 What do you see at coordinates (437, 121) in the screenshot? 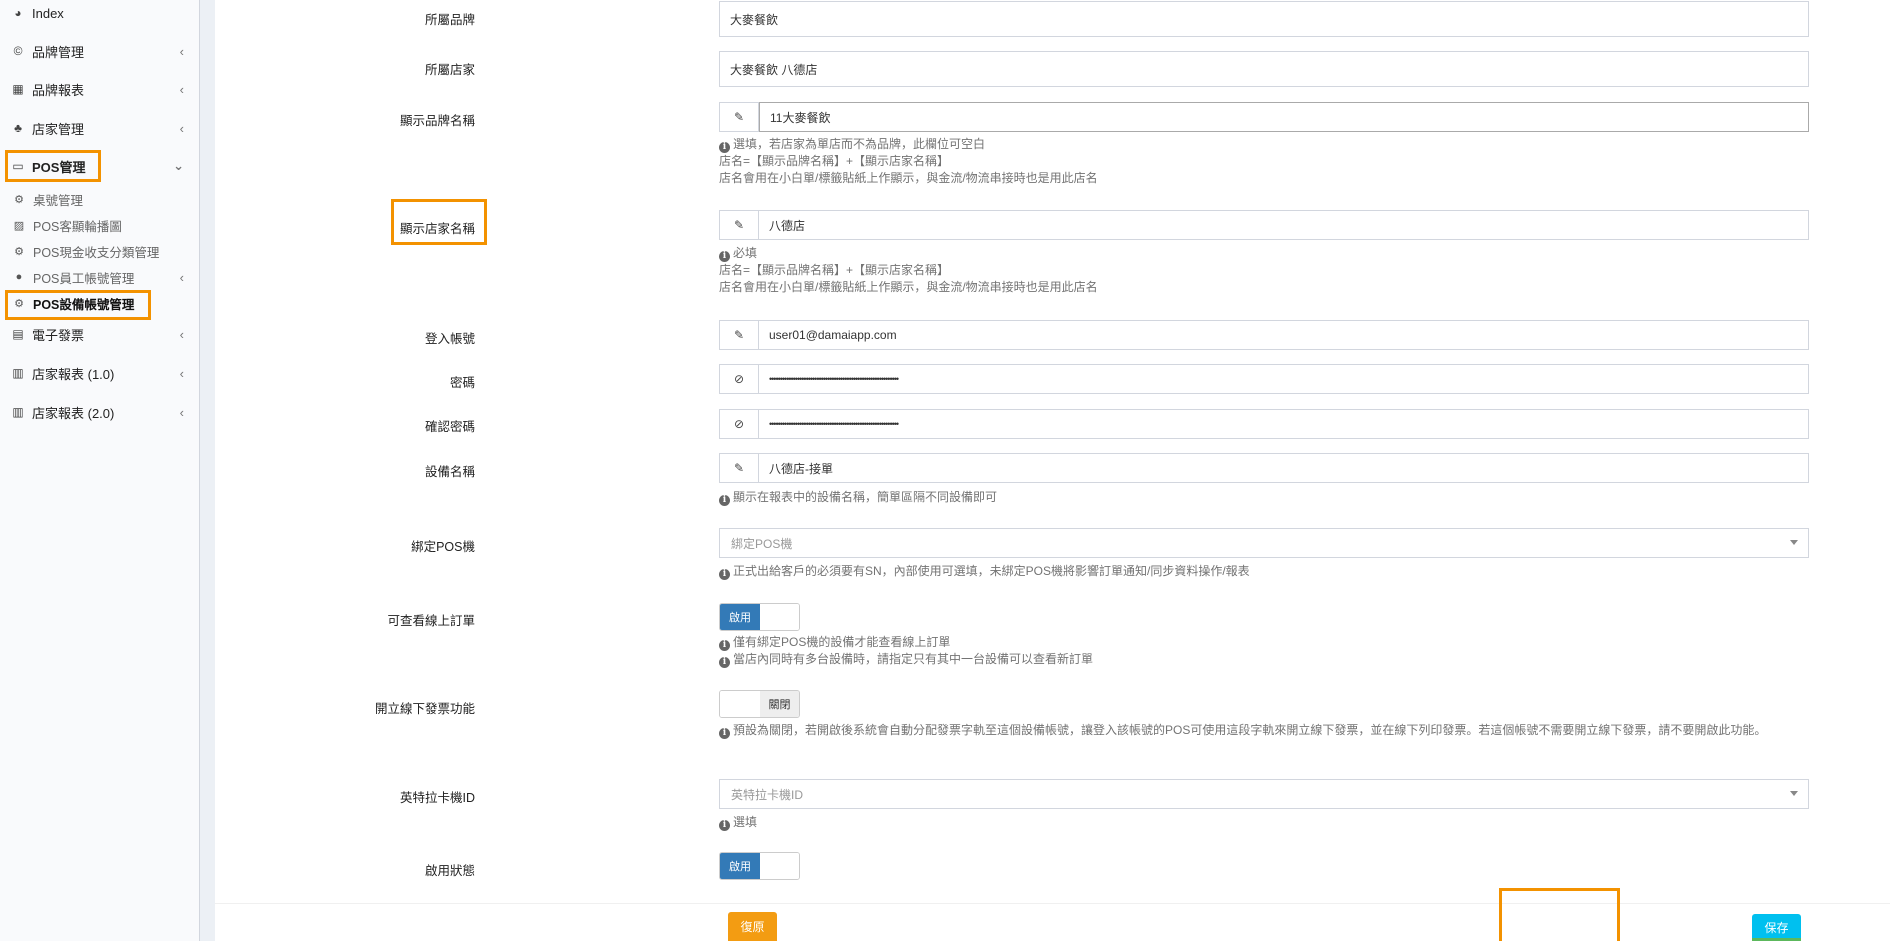
I see `display-brand-label: 顯示品牌名稱` at bounding box center [437, 121].